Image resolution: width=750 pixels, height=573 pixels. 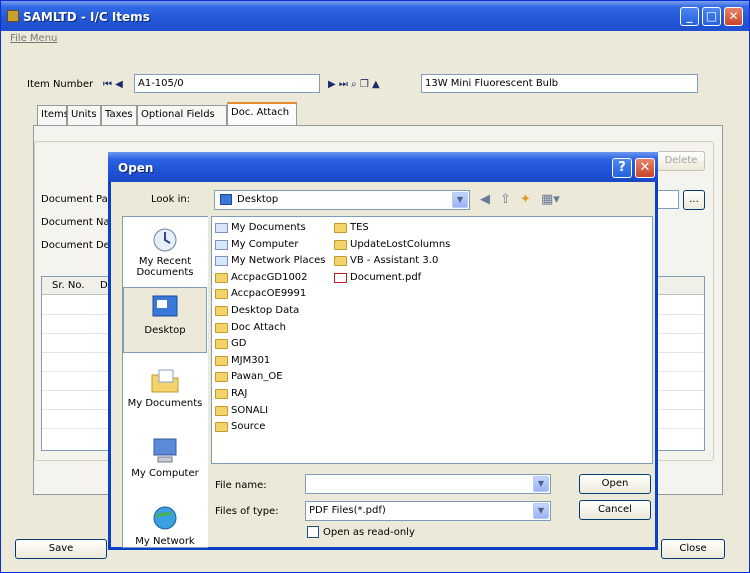 What do you see at coordinates (622, 168) in the screenshot?
I see `help-button: ?` at bounding box center [622, 168].